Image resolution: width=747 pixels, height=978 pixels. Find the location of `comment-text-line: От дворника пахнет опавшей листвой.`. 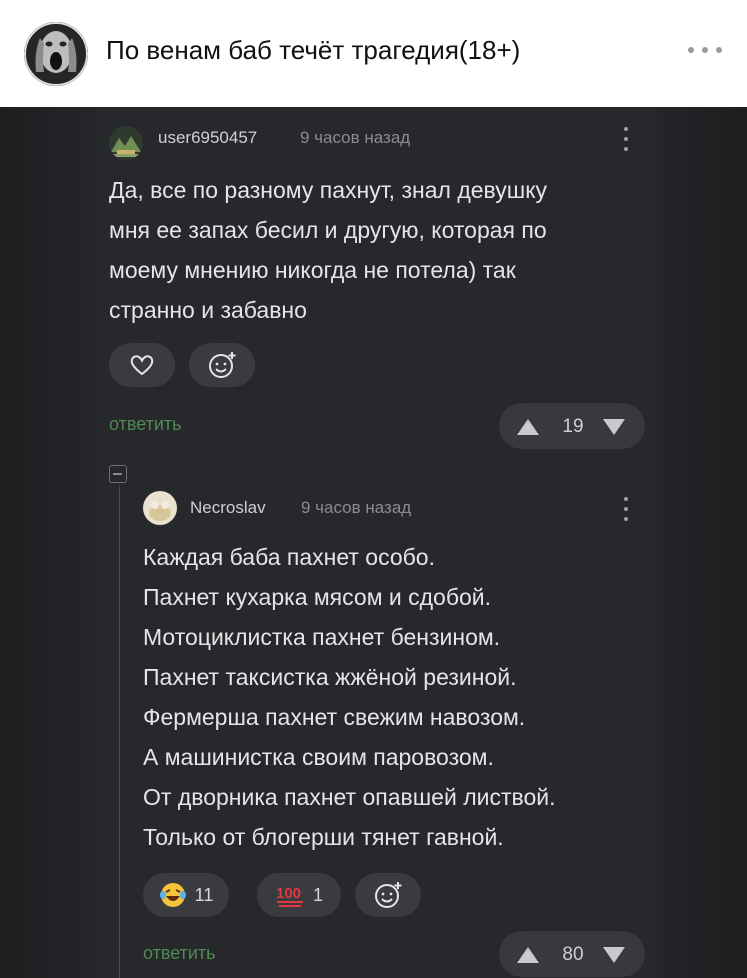

comment-text-line: От дворника пахнет опавшей листвой. is located at coordinates (349, 797).